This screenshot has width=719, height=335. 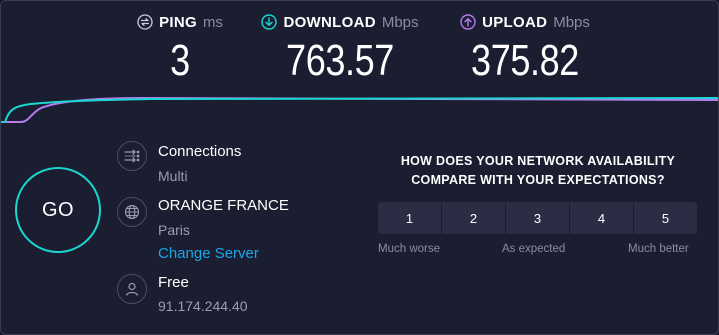 What do you see at coordinates (173, 282) in the screenshot?
I see `isp-name: Free` at bounding box center [173, 282].